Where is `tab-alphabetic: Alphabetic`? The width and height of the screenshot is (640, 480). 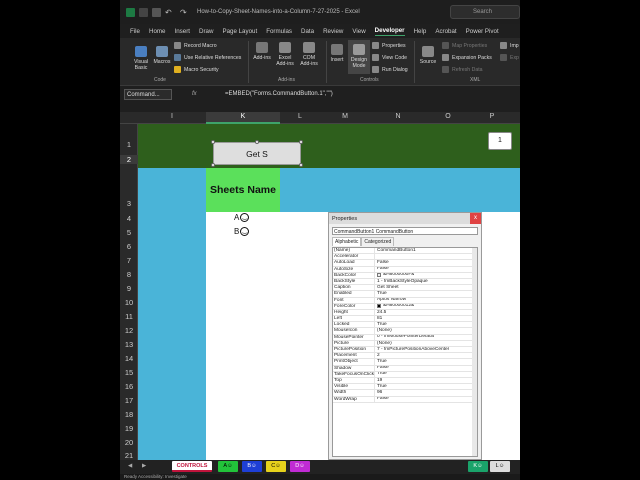 tab-alphabetic: Alphabetic is located at coordinates (347, 241).